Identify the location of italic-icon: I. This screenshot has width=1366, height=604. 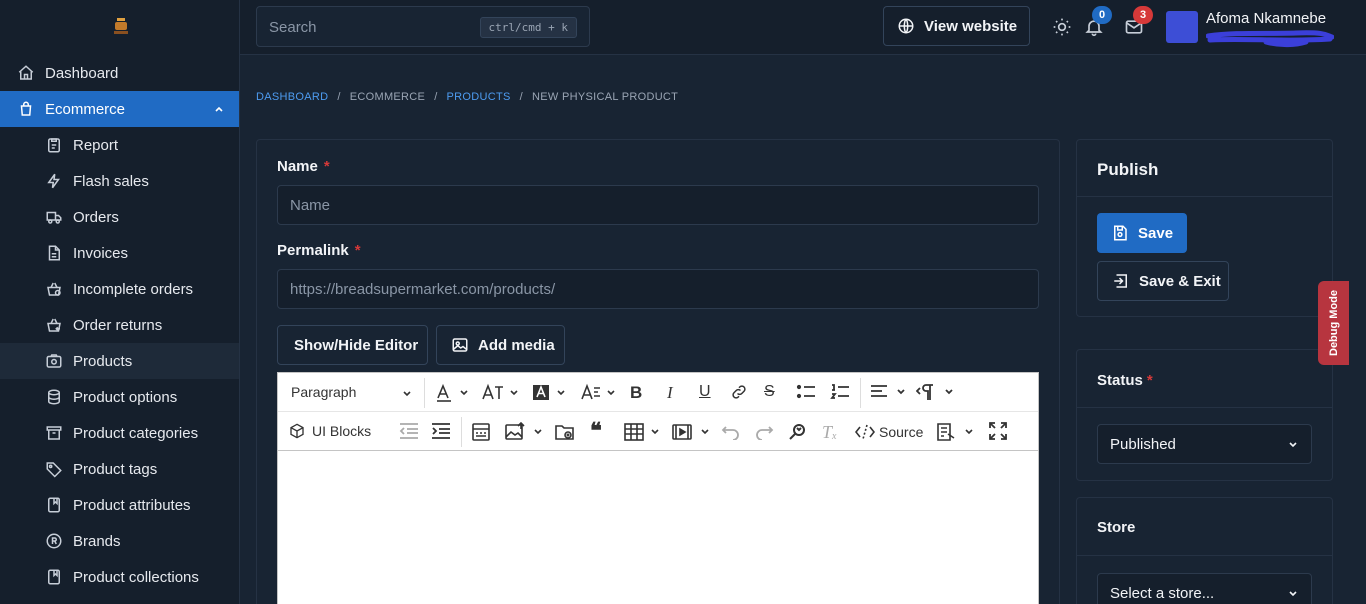
(670, 393).